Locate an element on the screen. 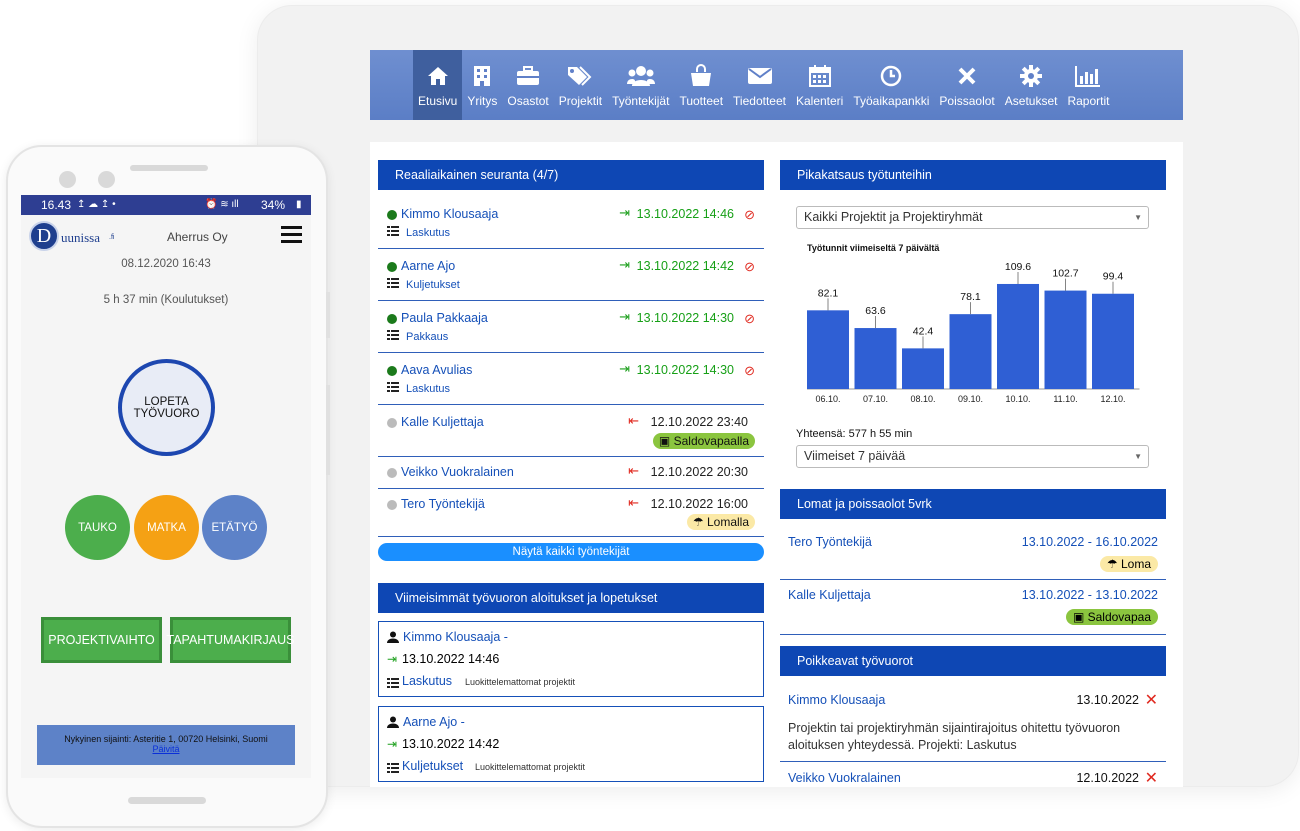  period-select: Viimeiset 7 päivää ▼ is located at coordinates (972, 456).